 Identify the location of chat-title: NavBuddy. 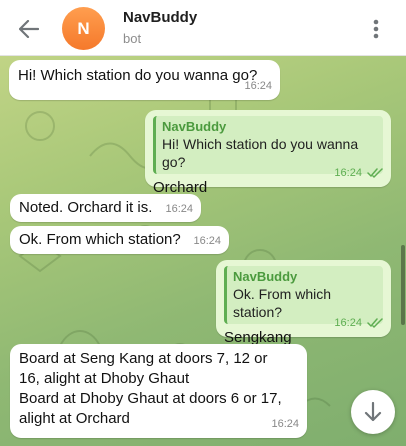
(160, 17).